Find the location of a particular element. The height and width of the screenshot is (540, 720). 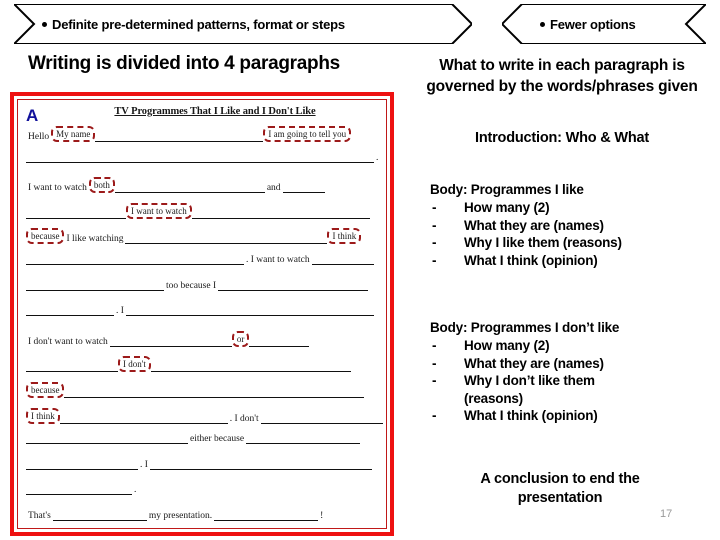

outline-list-item: - Why I like them (reasons) is located at coordinates (575, 243).